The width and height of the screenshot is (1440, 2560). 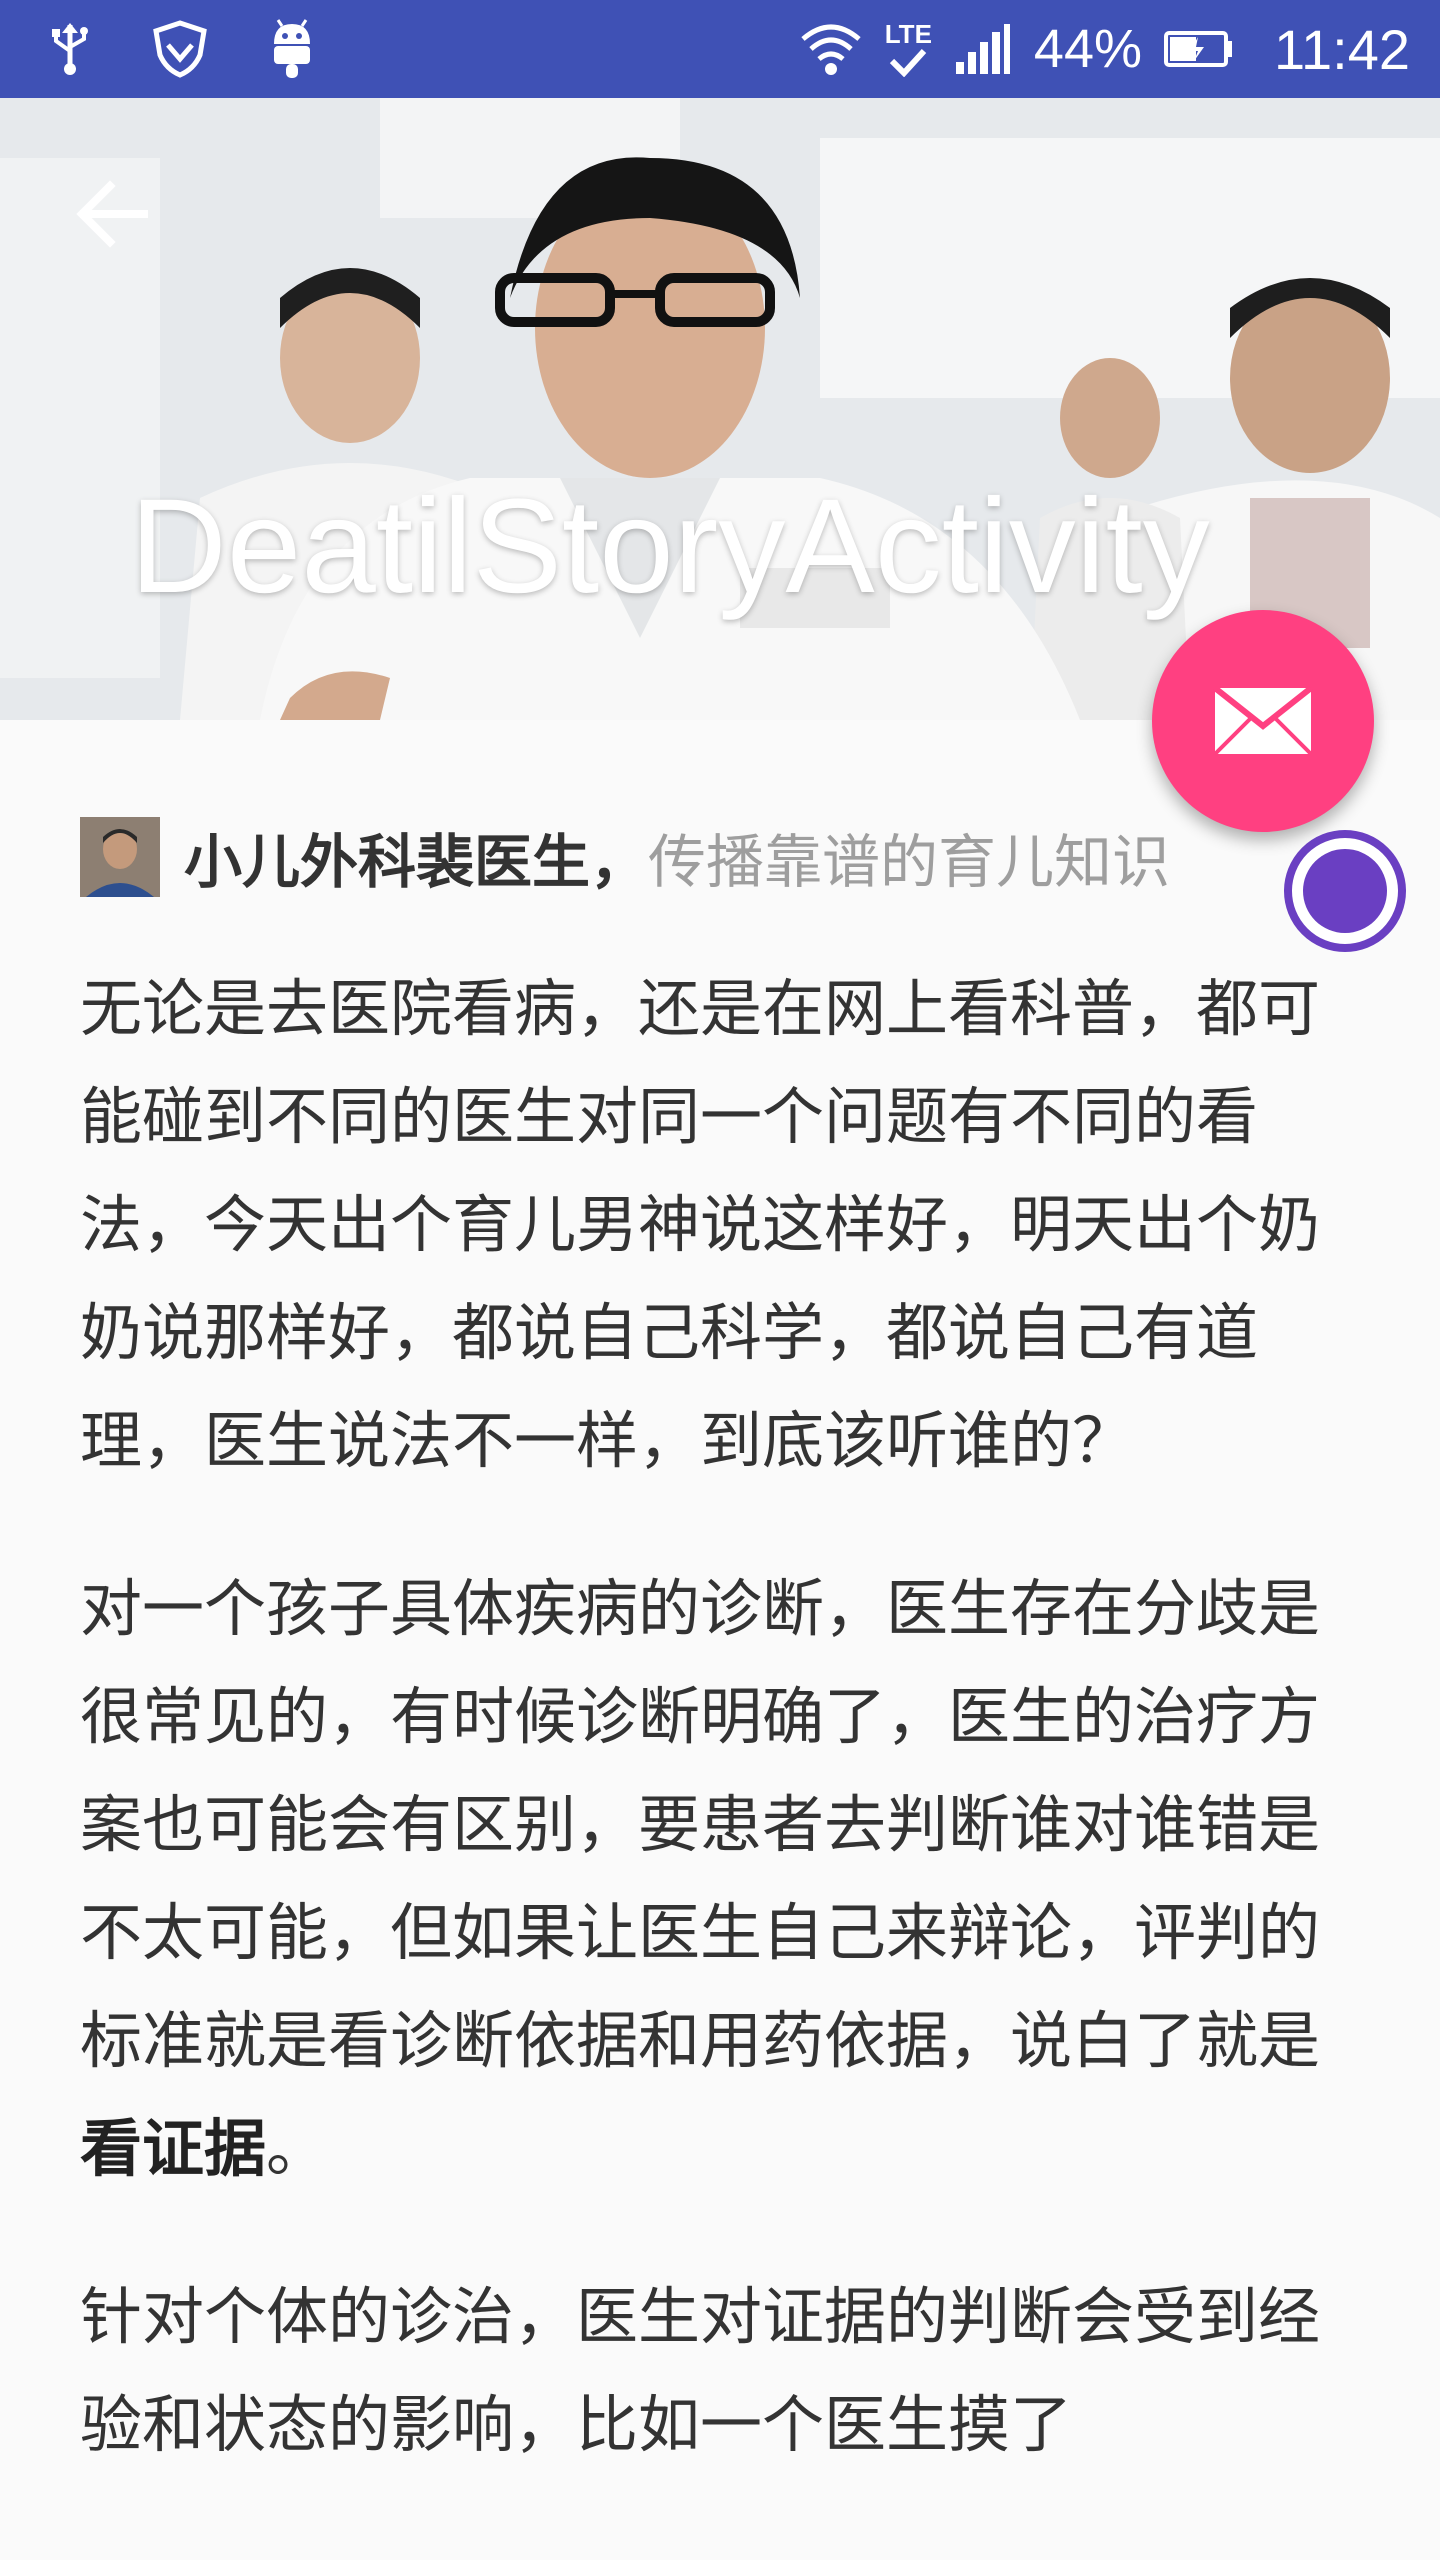 What do you see at coordinates (909, 862) in the screenshot?
I see `author-tagline: 传播靠谱的育儿知识` at bounding box center [909, 862].